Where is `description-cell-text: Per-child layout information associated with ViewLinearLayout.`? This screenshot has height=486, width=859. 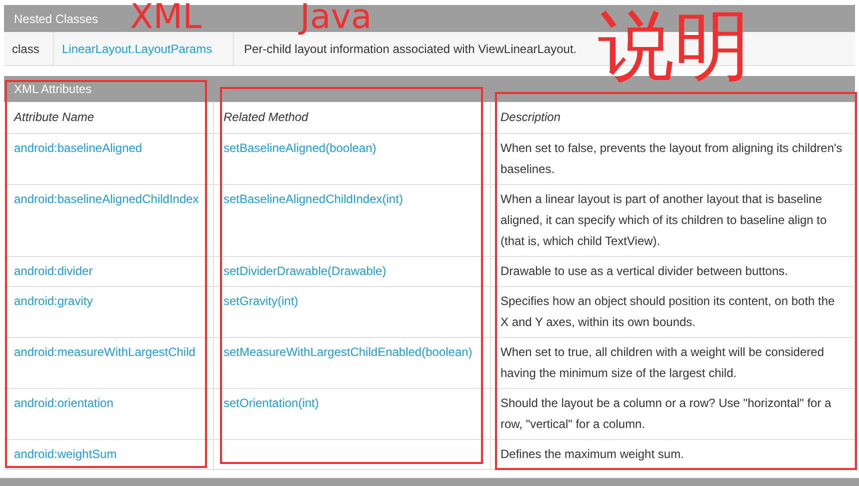
description-cell-text: Per-child layout information associated with ViewLinearLayout. is located at coordinates (410, 49).